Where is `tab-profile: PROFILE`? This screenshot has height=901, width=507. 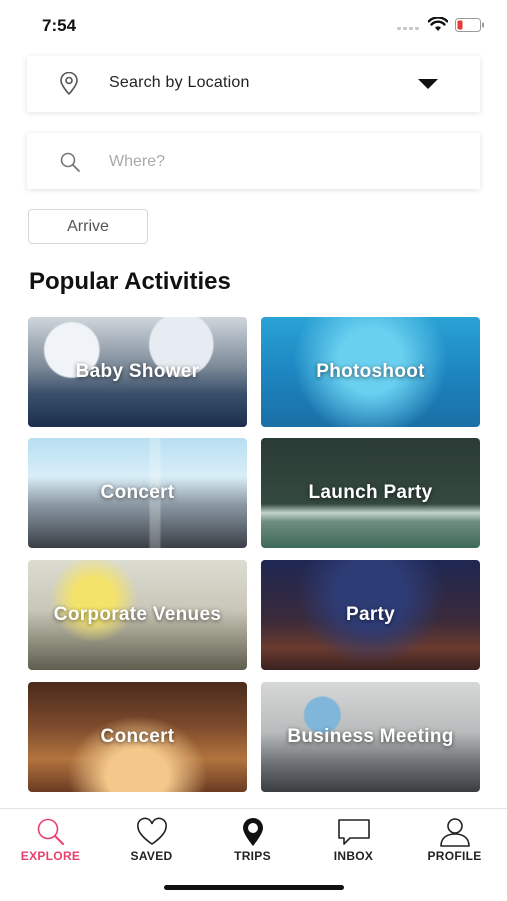
tab-profile: PROFILE is located at coordinates (454, 839).